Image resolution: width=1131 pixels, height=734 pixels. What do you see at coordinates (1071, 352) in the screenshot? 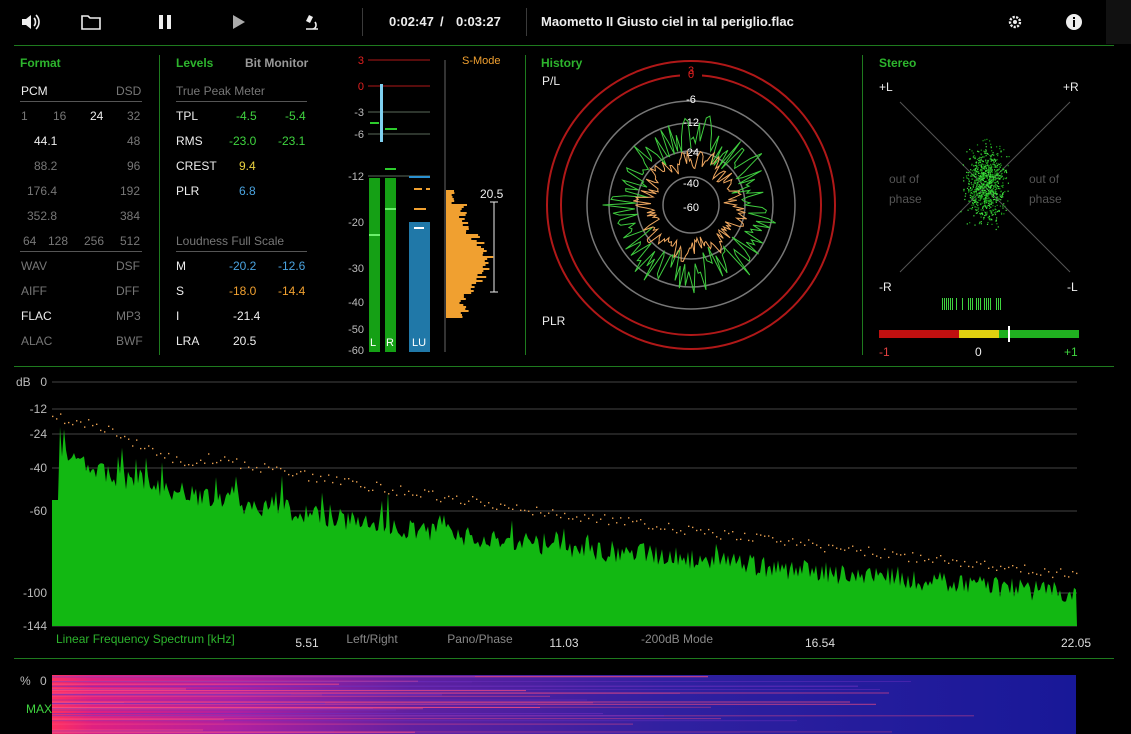
I see `corr-max: +1` at bounding box center [1071, 352].